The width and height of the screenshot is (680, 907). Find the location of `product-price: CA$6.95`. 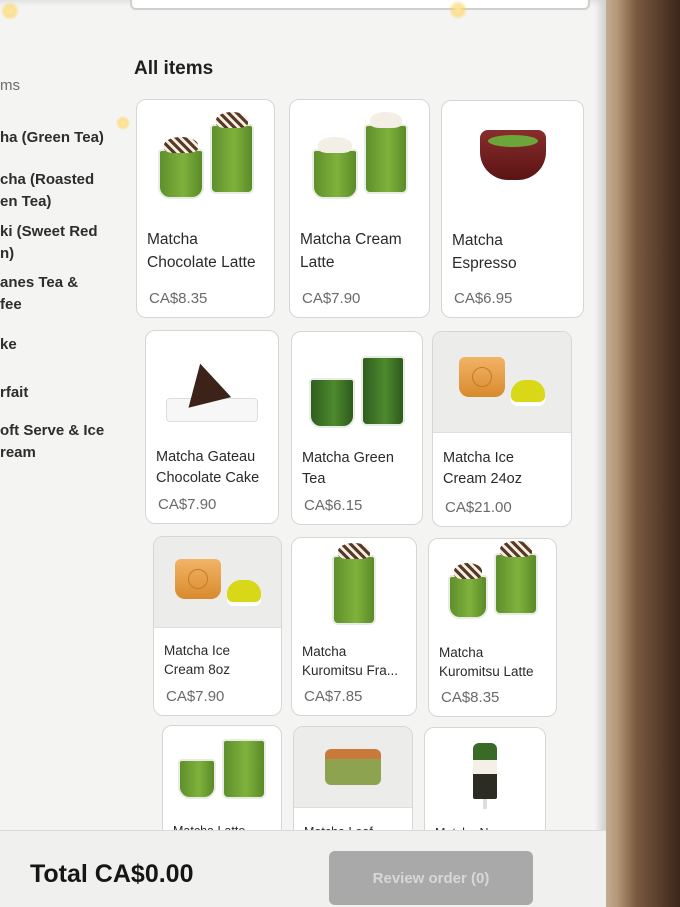

product-price: CA$6.95 is located at coordinates (483, 298).